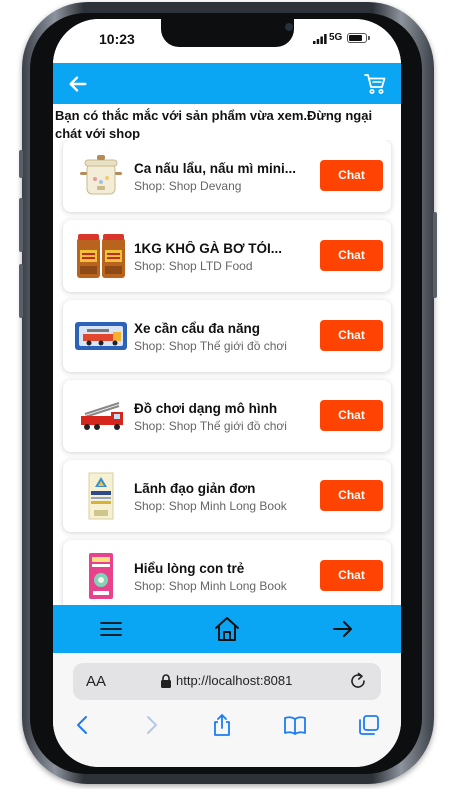  Describe the element at coordinates (435, 255) in the screenshot. I see `power-button` at that location.